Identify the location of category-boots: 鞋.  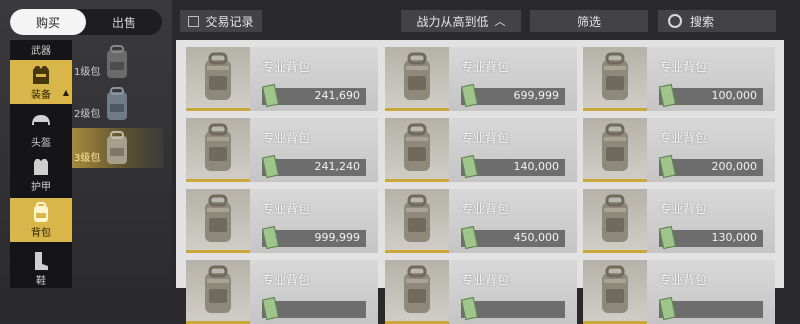
(41, 267).